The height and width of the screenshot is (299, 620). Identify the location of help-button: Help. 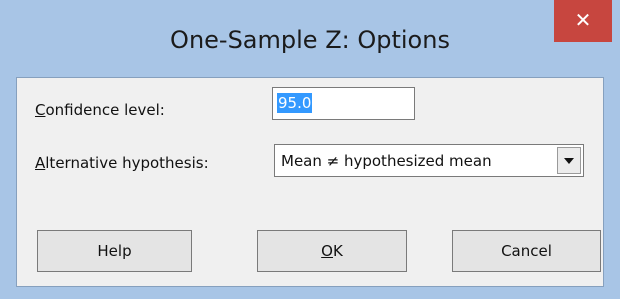
(114, 251).